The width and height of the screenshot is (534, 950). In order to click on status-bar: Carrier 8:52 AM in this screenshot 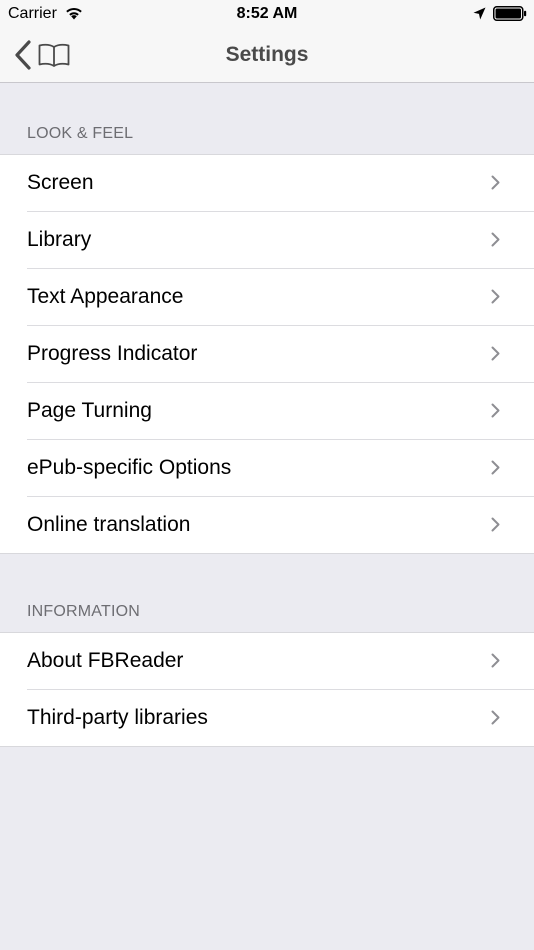, I will do `click(267, 14)`.